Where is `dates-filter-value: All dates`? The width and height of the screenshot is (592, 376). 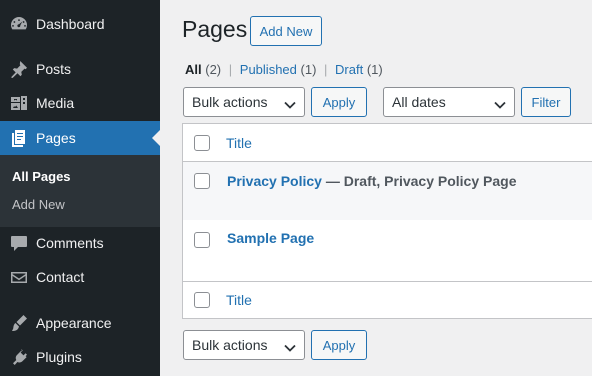
dates-filter-value: All dates is located at coordinates (419, 102).